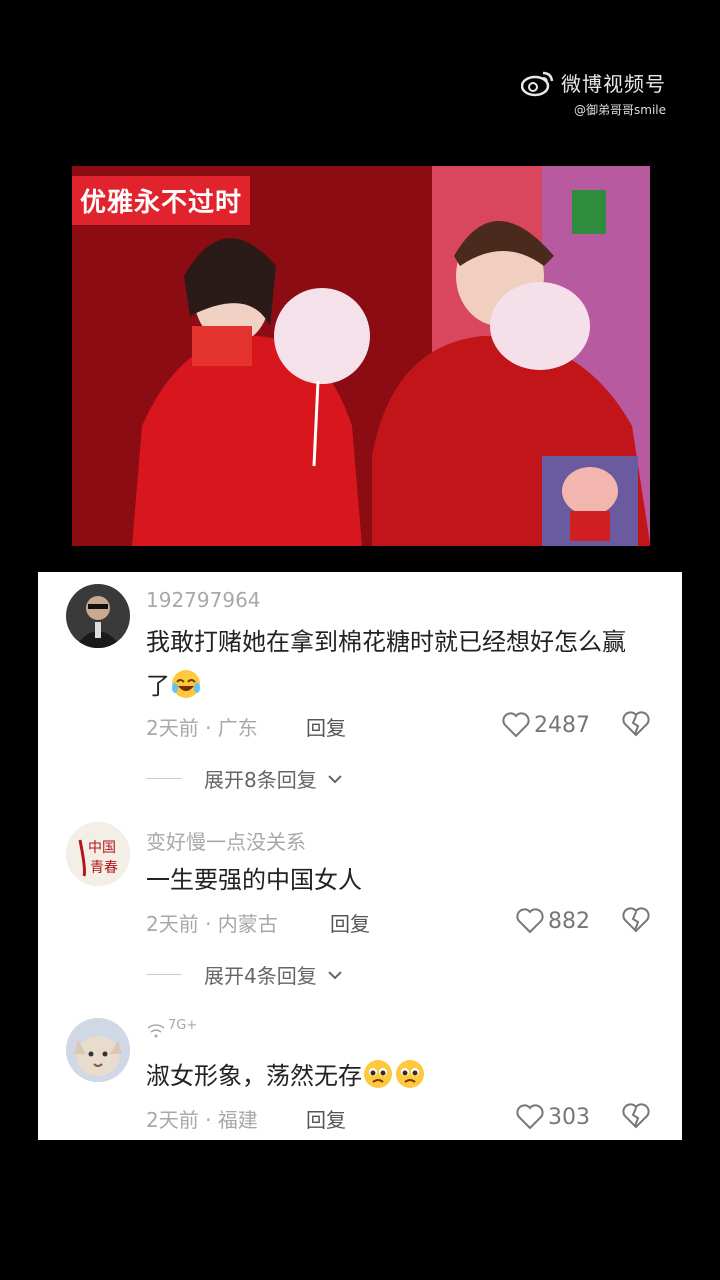  I want to click on like-button: 303, so click(553, 1117).